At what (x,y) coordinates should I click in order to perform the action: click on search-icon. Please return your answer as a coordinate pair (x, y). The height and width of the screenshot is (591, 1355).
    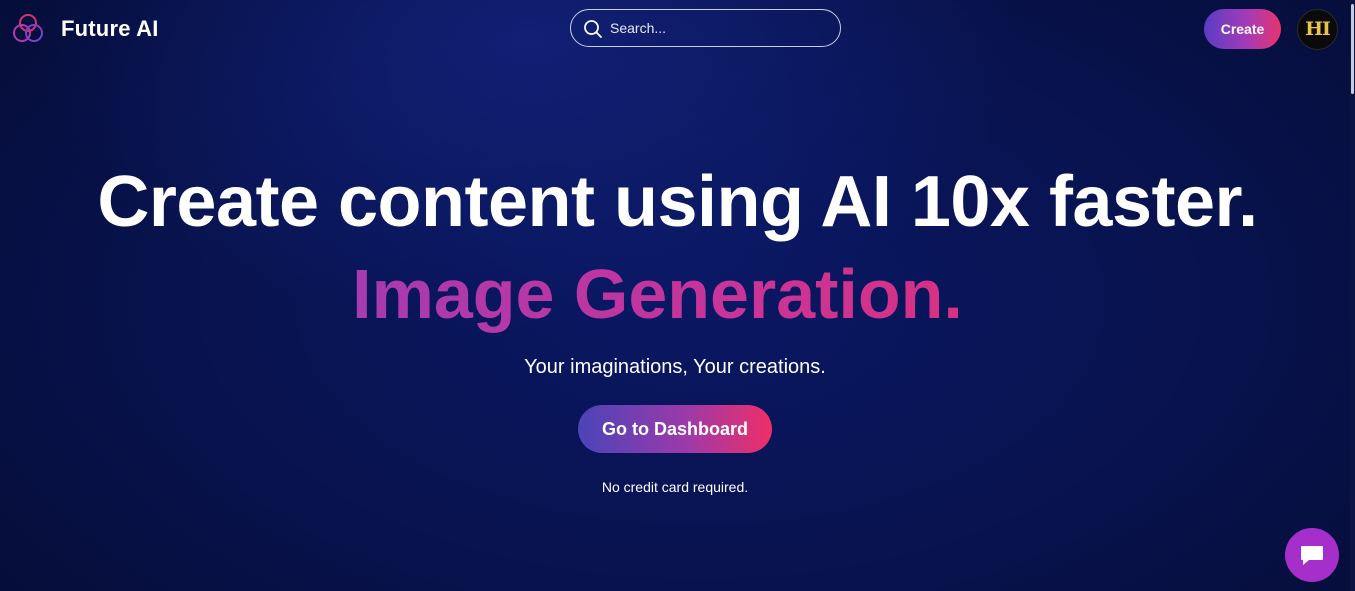
    Looking at the image, I should click on (593, 29).